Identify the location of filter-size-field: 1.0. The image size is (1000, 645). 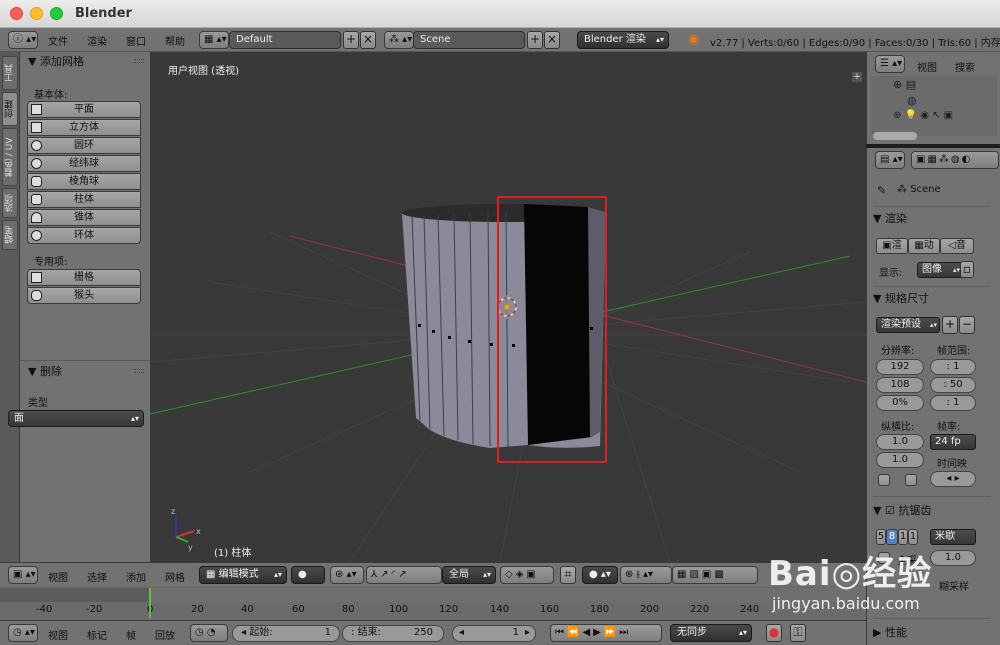
(953, 558).